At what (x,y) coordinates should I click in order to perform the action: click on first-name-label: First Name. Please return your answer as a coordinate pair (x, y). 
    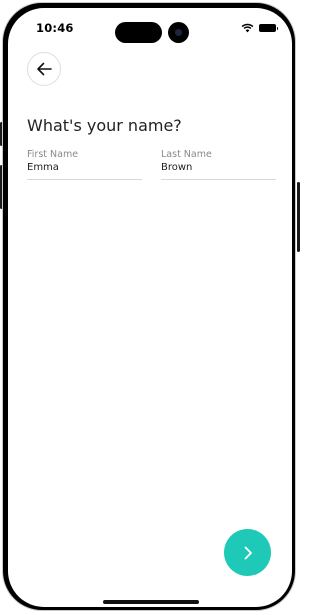
    Looking at the image, I should click on (53, 154).